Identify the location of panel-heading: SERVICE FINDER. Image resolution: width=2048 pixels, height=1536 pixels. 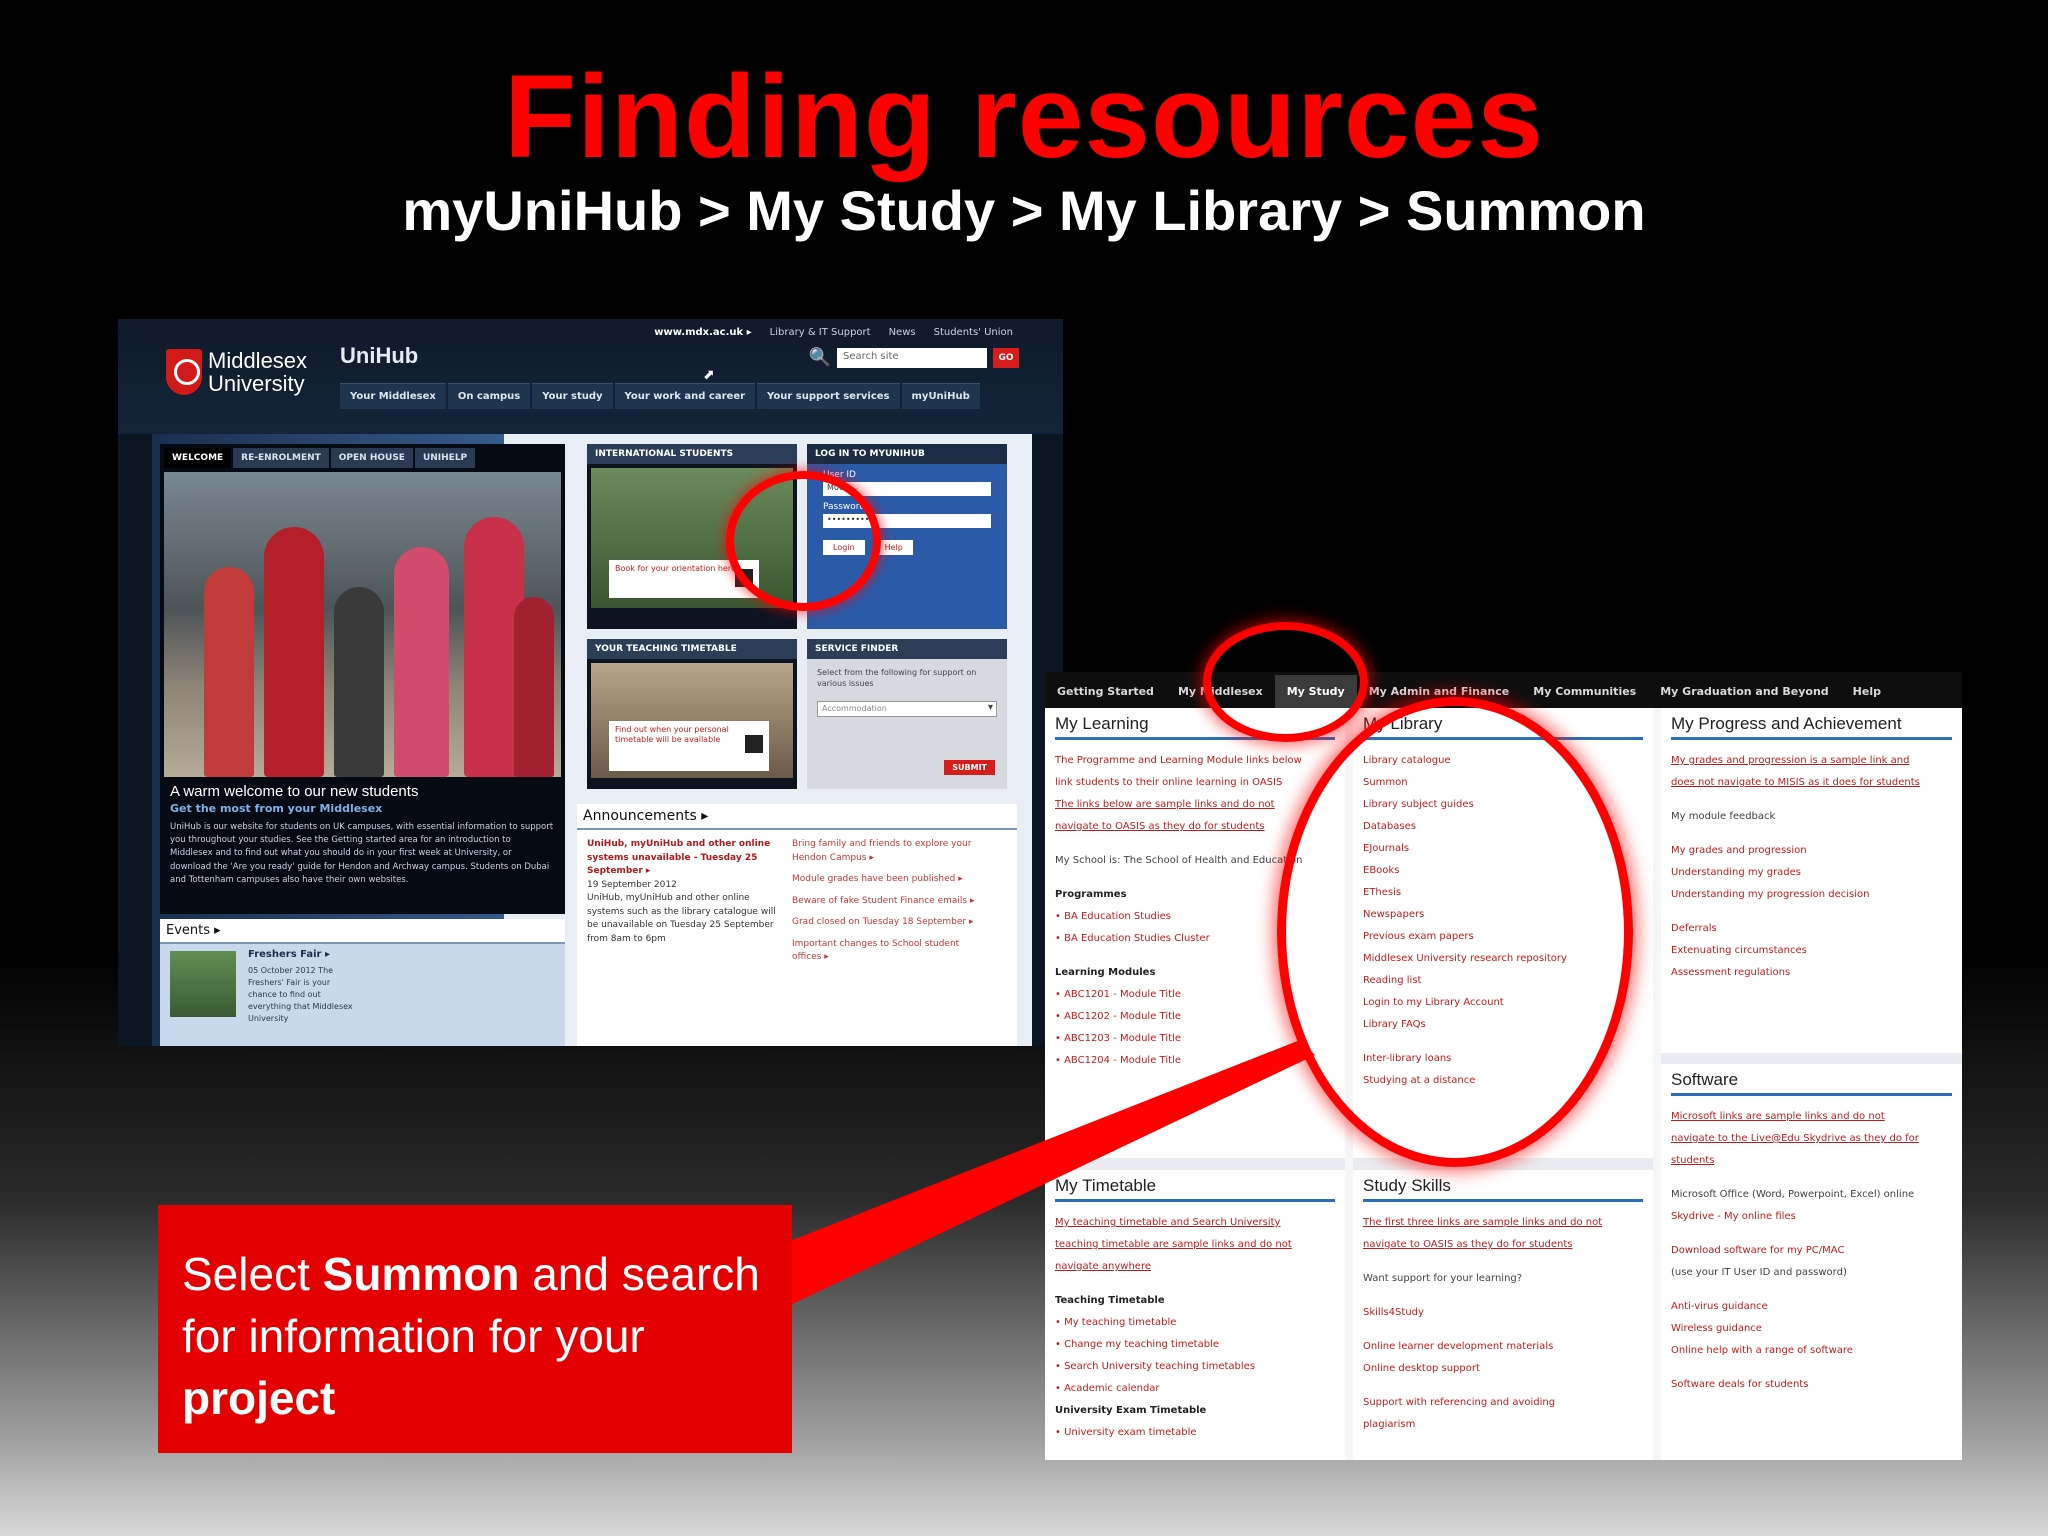
(907, 649).